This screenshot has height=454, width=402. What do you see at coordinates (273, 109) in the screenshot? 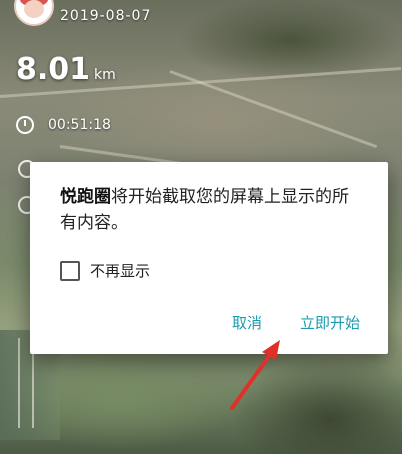
I see `map-road` at bounding box center [273, 109].